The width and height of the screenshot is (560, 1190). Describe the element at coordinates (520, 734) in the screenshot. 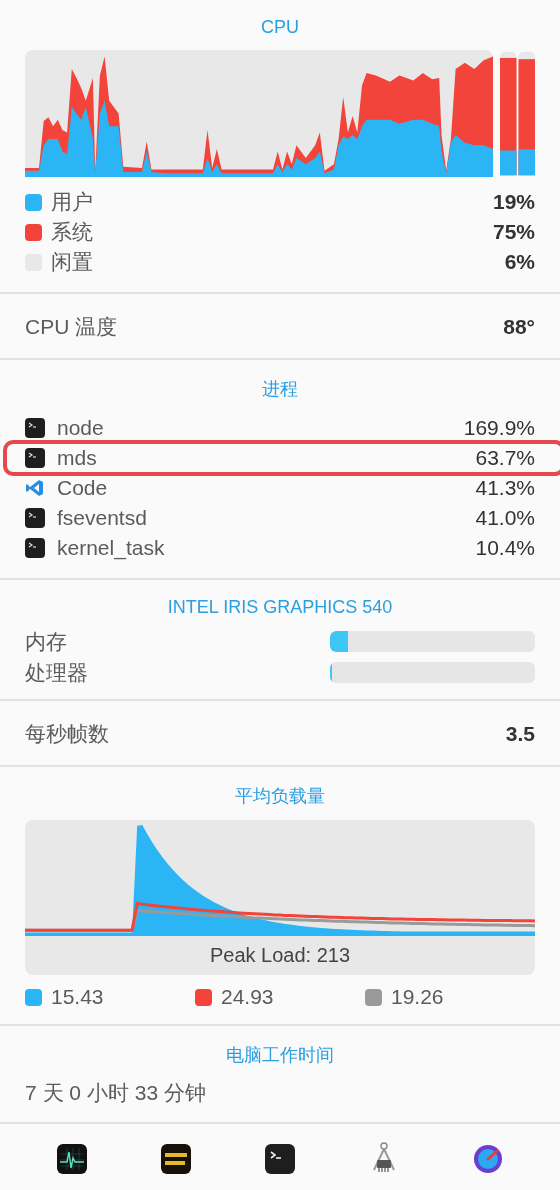

I see `fps-value: 3.5` at that location.